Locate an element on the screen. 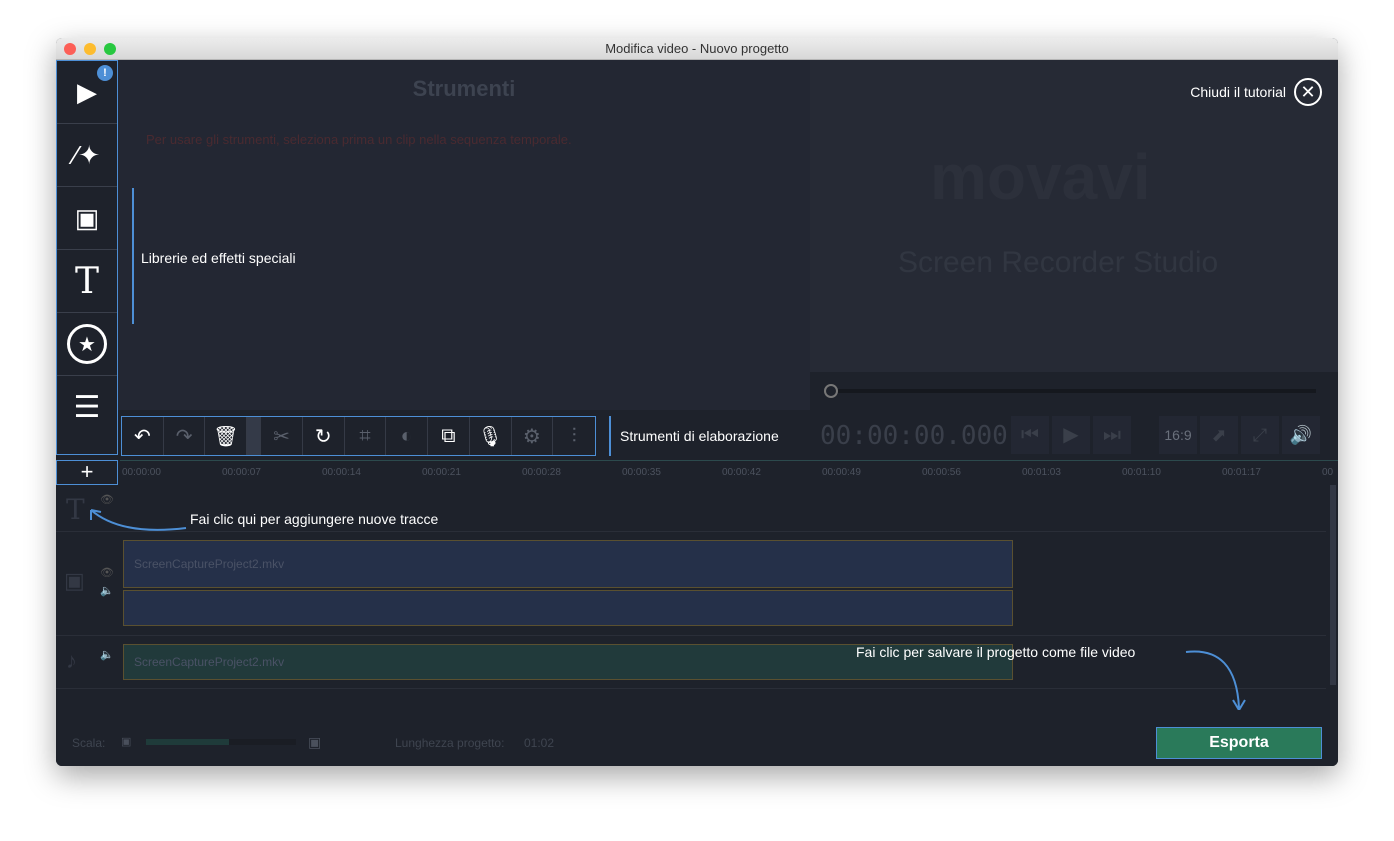 The height and width of the screenshot is (841, 1394). video-track: ▣ 👁 🔈 ScreenCaptureProject2.mkv is located at coordinates (691, 584).